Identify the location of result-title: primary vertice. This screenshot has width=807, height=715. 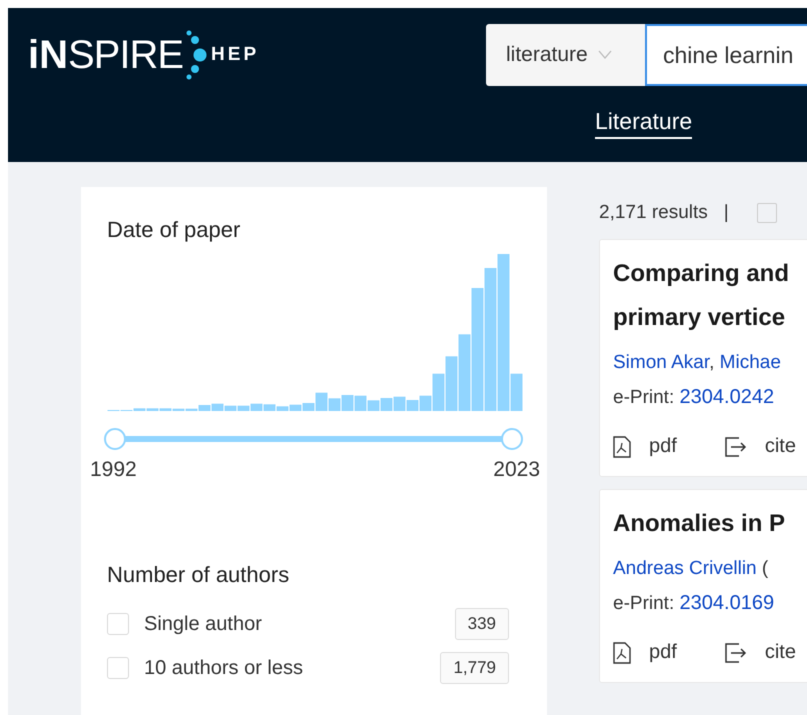
(710, 318).